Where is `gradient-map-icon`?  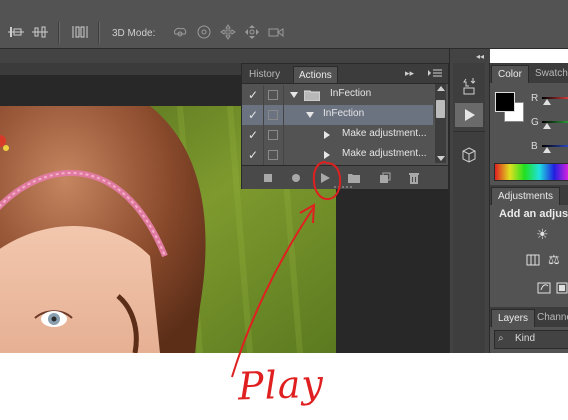 gradient-map-icon is located at coordinates (562, 288).